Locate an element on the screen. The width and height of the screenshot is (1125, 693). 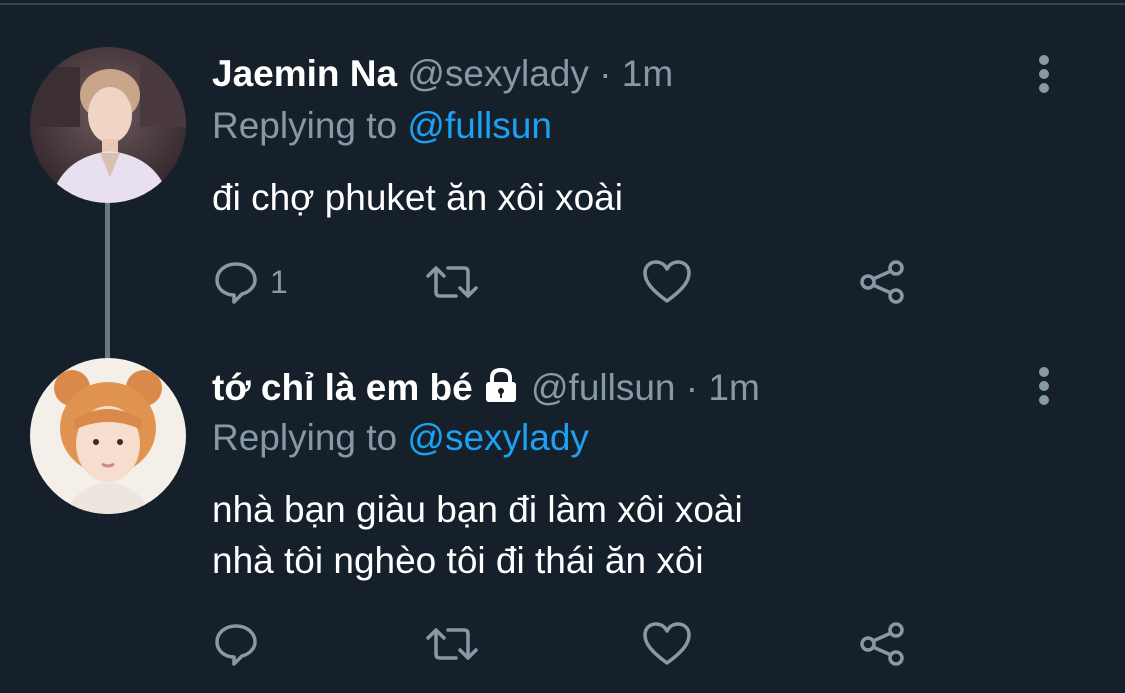
user-handle: @sexylady is located at coordinates (498, 73).